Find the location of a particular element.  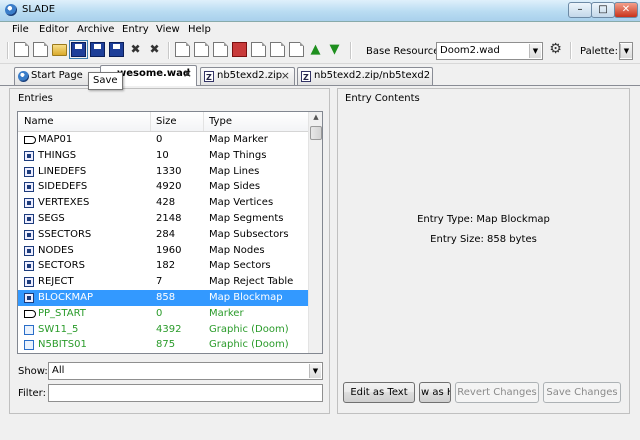

open-folder-icon is located at coordinates (59, 50).